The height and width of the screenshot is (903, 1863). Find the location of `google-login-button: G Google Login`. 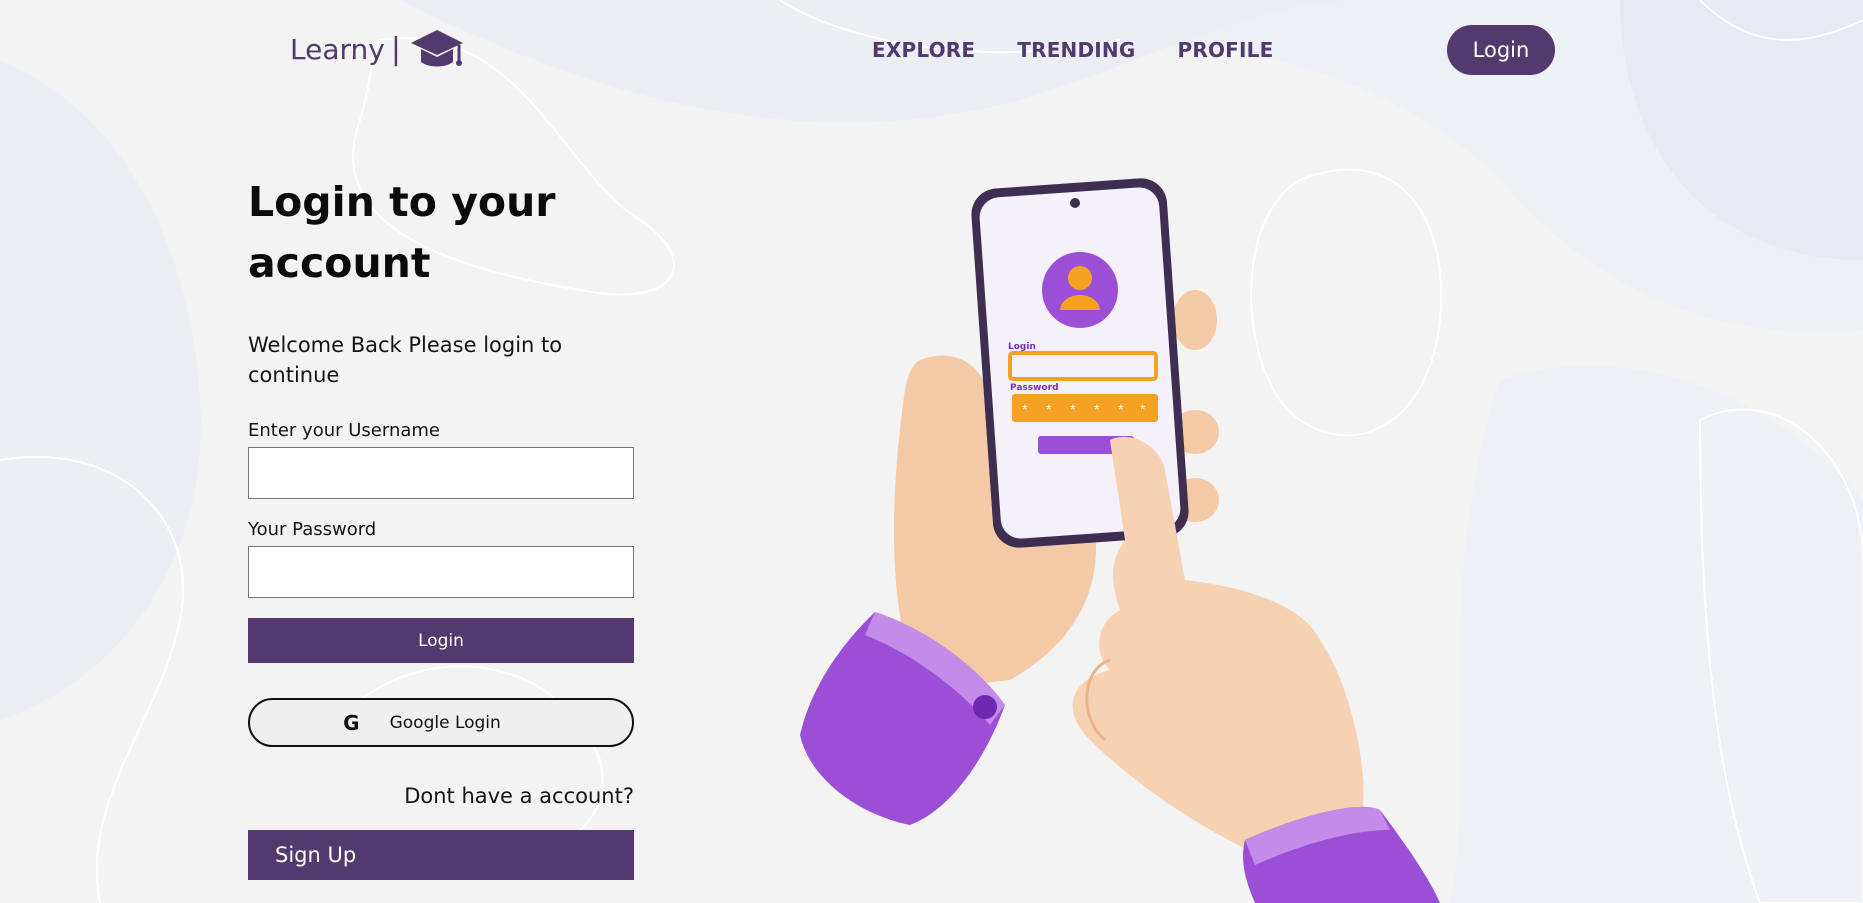

google-login-button: G Google Login is located at coordinates (441, 722).